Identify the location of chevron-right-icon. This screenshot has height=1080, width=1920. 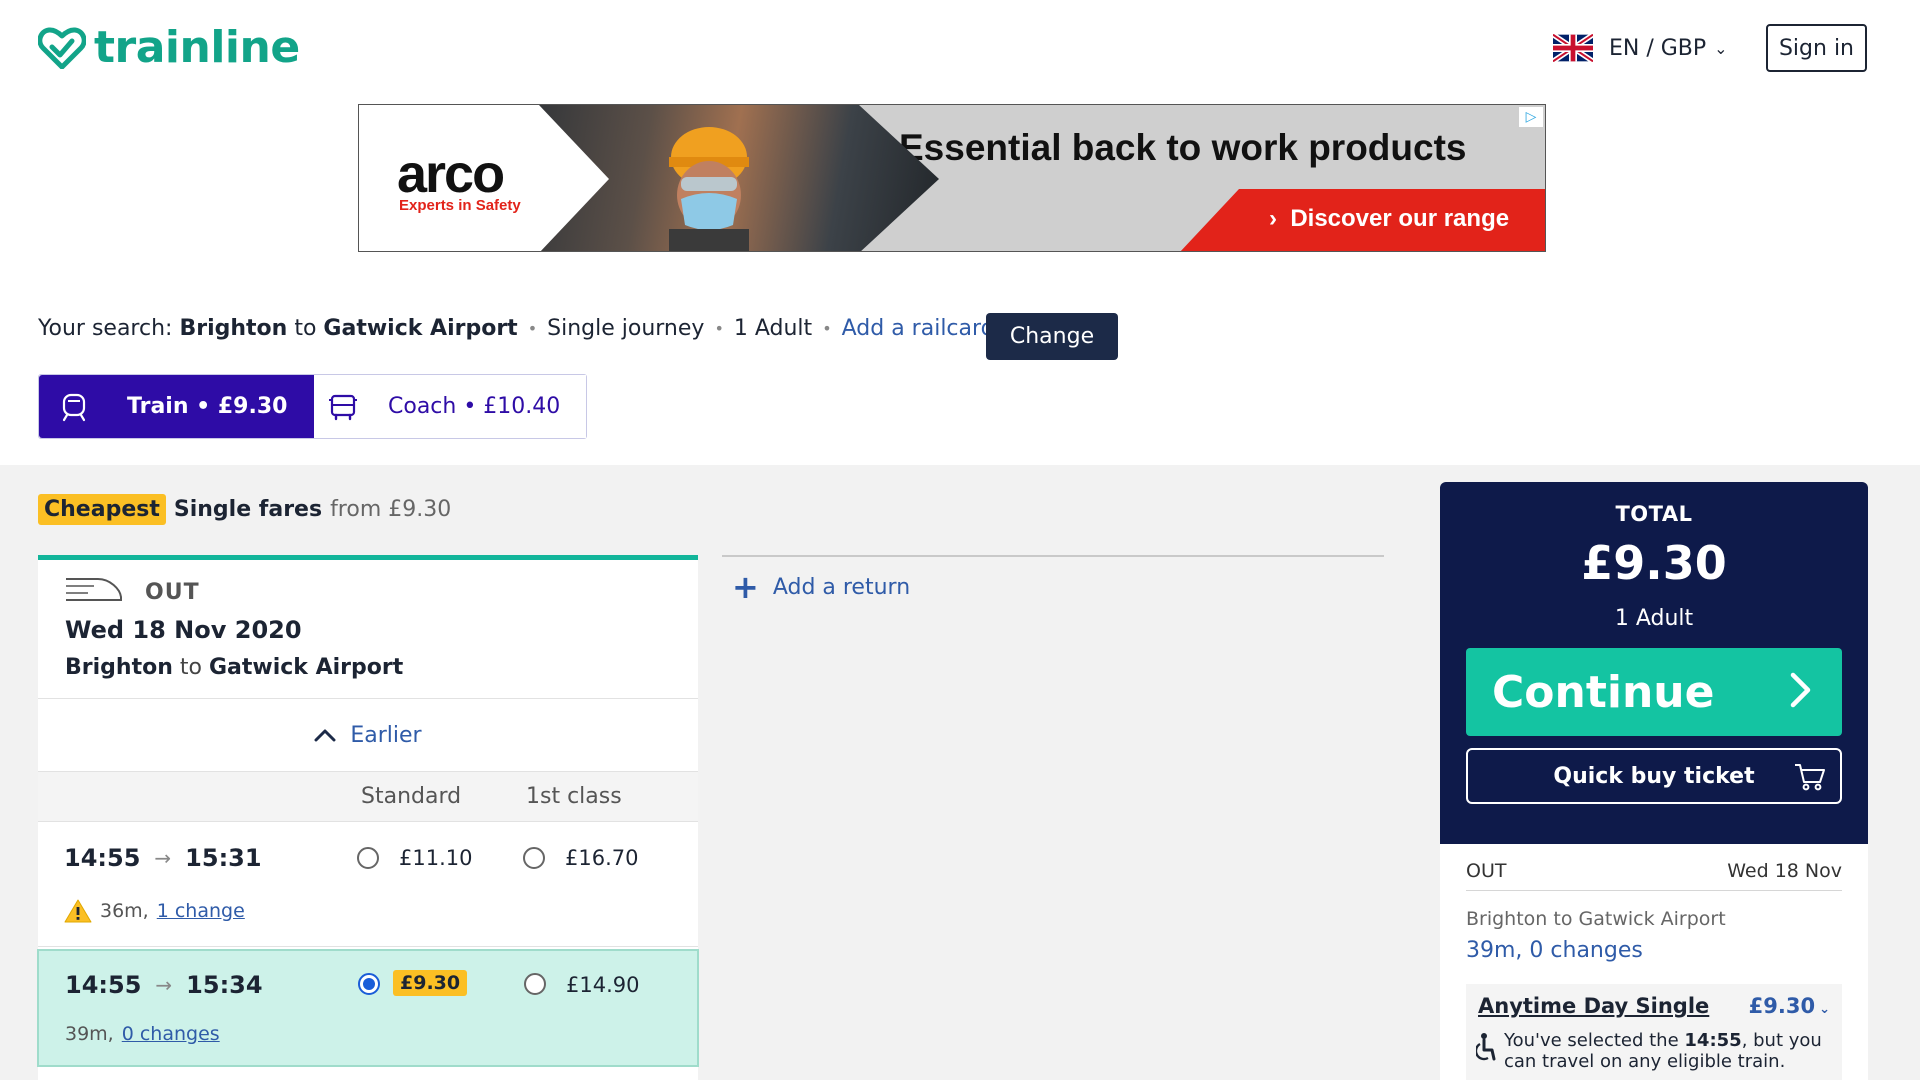
(1800, 690).